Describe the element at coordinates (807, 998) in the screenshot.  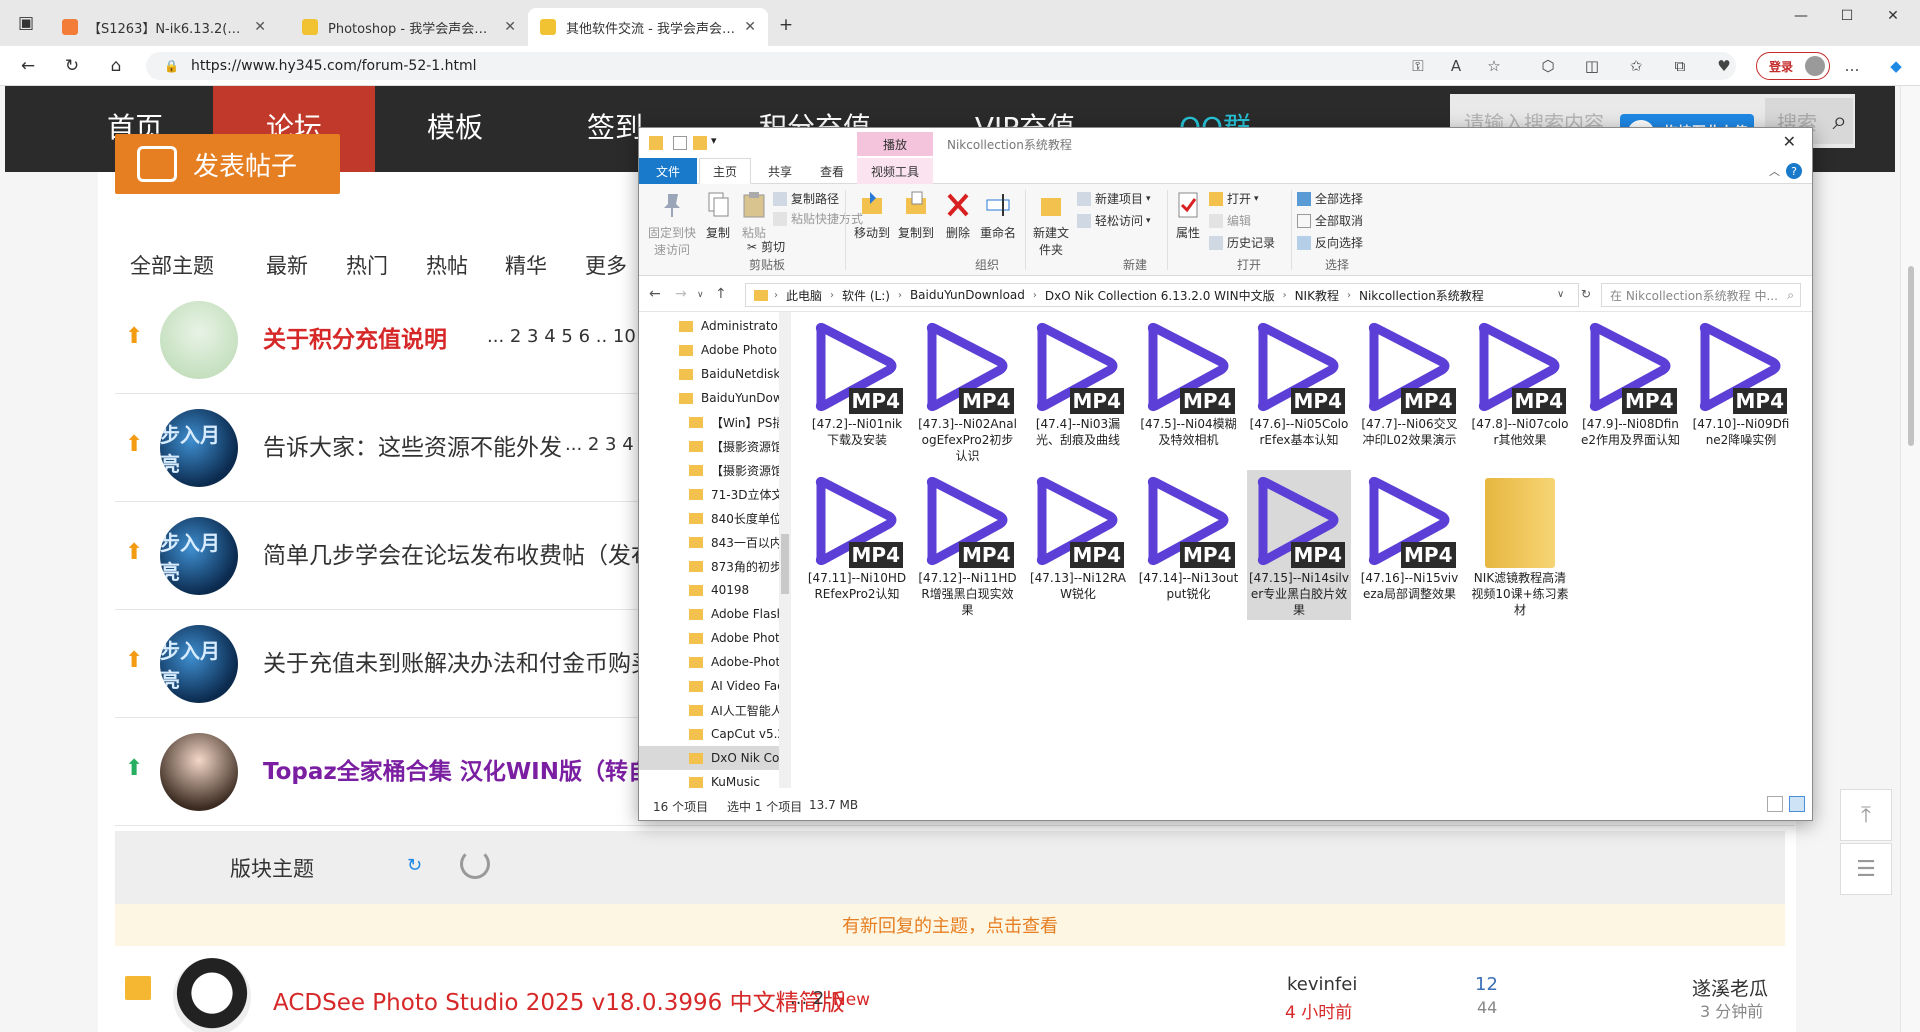
I see `thread-pages: ... 2` at that location.